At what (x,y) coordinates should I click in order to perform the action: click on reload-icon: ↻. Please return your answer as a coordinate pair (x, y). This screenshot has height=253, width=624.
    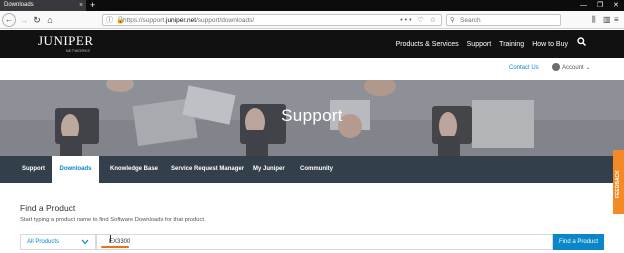
    Looking at the image, I should click on (37, 20).